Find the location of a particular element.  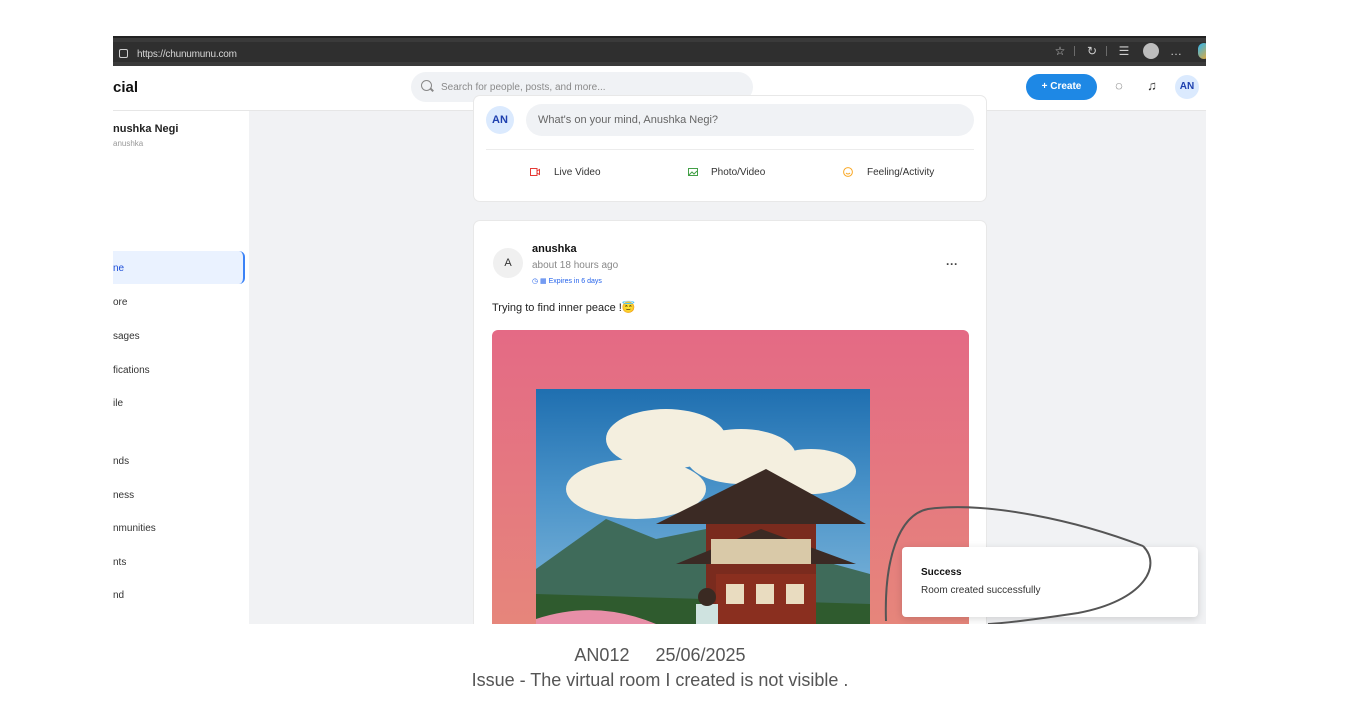

site-info-icon is located at coordinates (123, 53).